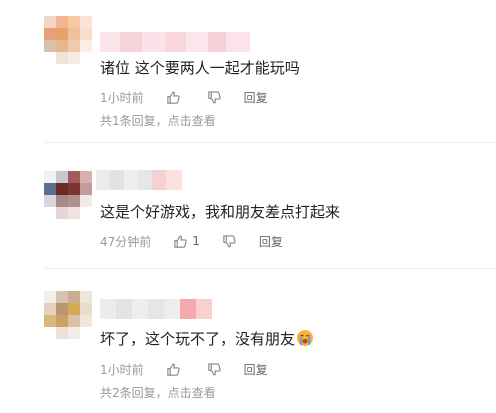 This screenshot has width=496, height=413. What do you see at coordinates (200, 68) in the screenshot?
I see `comment-text: 诸位 这个要两人一起才能玩吗` at bounding box center [200, 68].